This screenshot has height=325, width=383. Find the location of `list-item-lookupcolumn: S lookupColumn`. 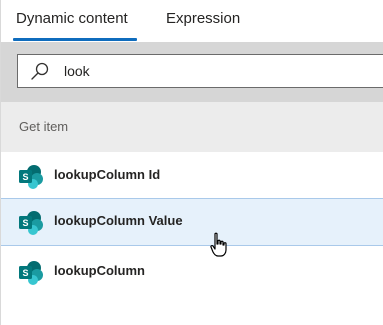

list-item-lookupcolumn: S lookupColumn is located at coordinates (192, 272).